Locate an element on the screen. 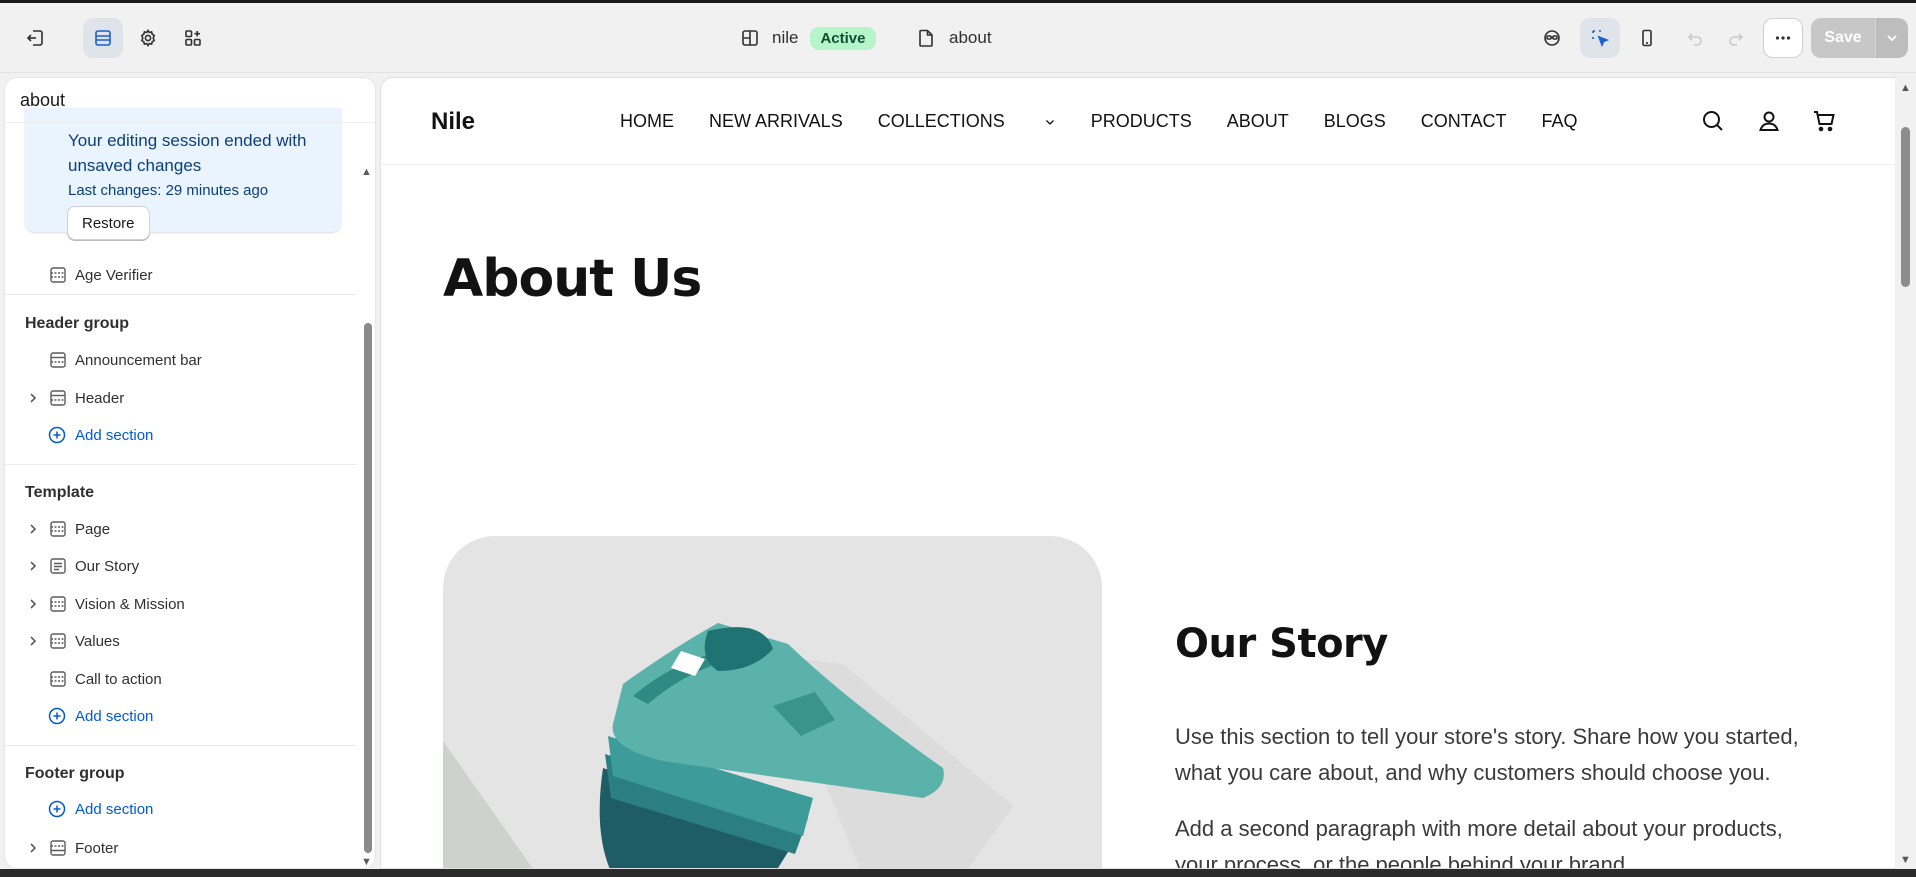 The width and height of the screenshot is (1916, 877). theme-name: nile is located at coordinates (785, 37).